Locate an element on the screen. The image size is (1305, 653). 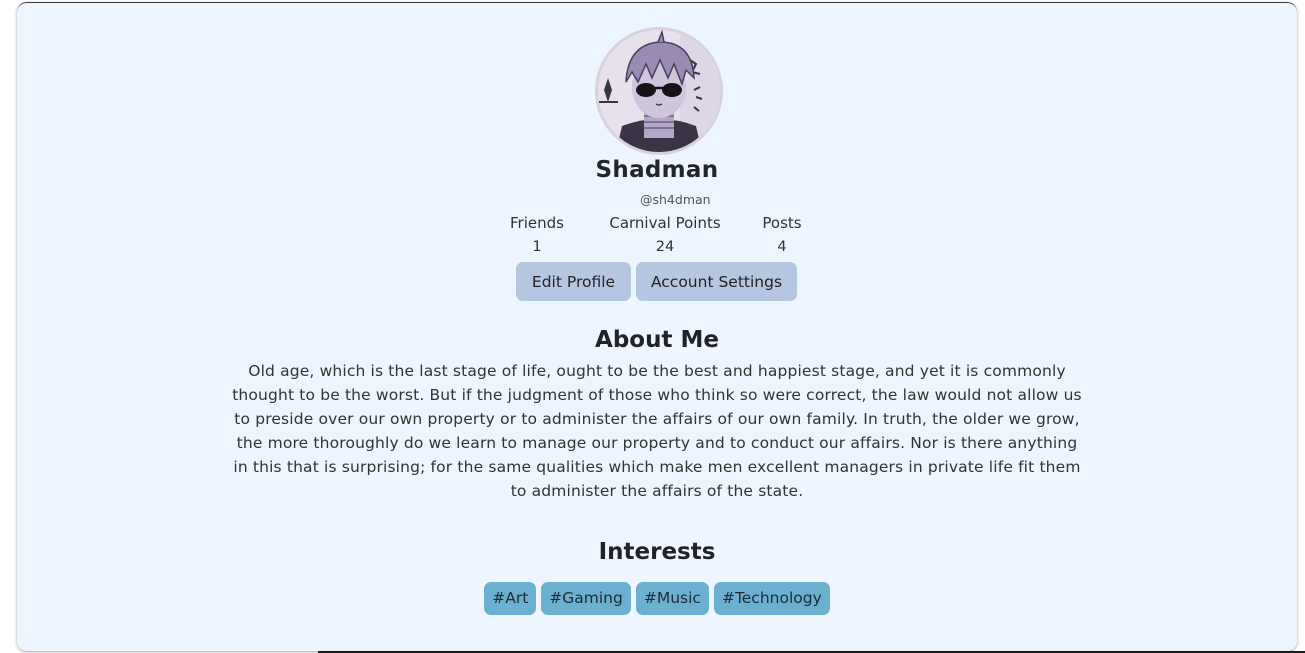
interests-heading: Interests is located at coordinates (657, 552).